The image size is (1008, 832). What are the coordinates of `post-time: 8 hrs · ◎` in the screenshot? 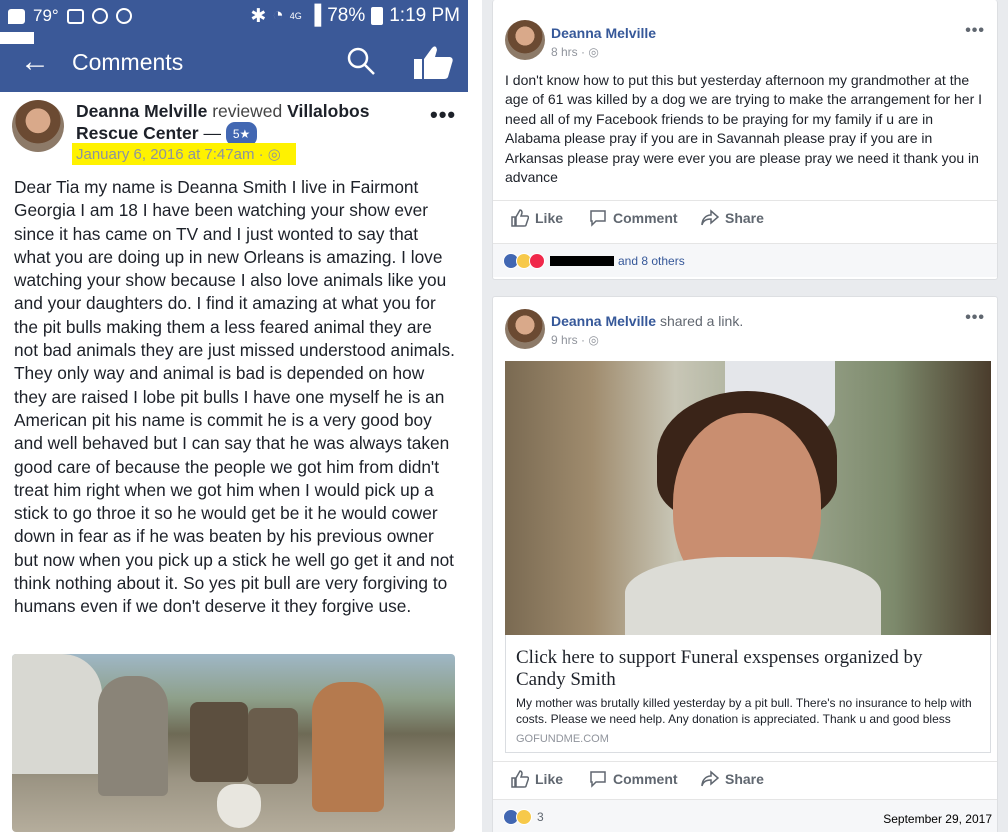 It's located at (575, 52).